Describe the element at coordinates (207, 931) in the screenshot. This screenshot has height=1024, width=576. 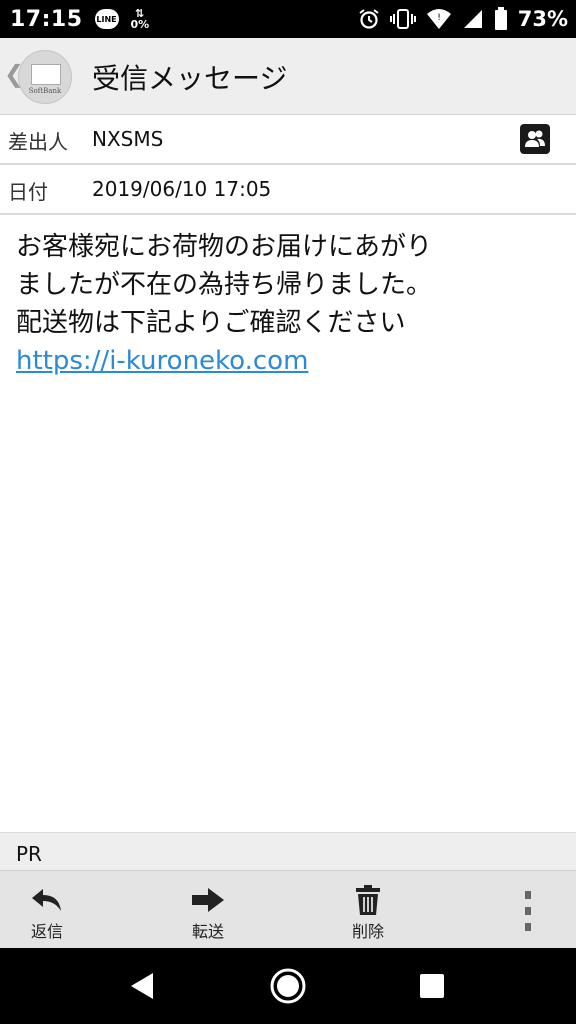
I see `forward-label: 転送` at that location.